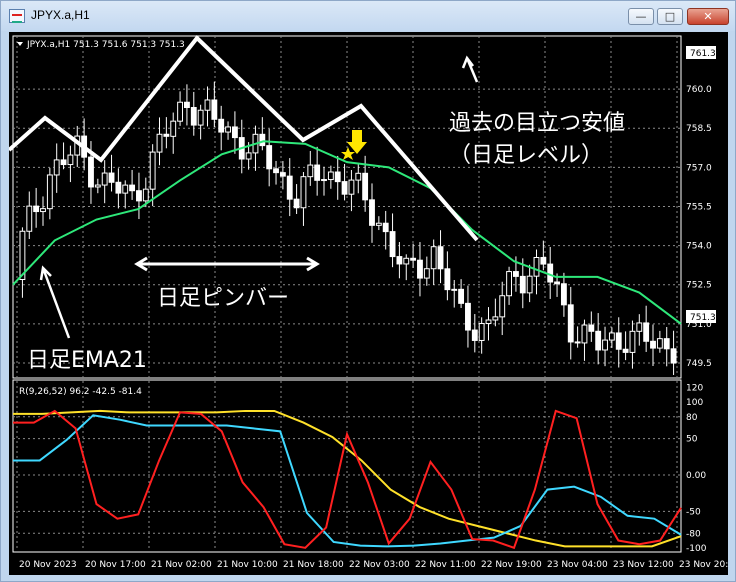 The image size is (736, 582). Describe the element at coordinates (445, 565) in the screenshot. I see `time-tick-label: 22 Nov 11:00` at that location.